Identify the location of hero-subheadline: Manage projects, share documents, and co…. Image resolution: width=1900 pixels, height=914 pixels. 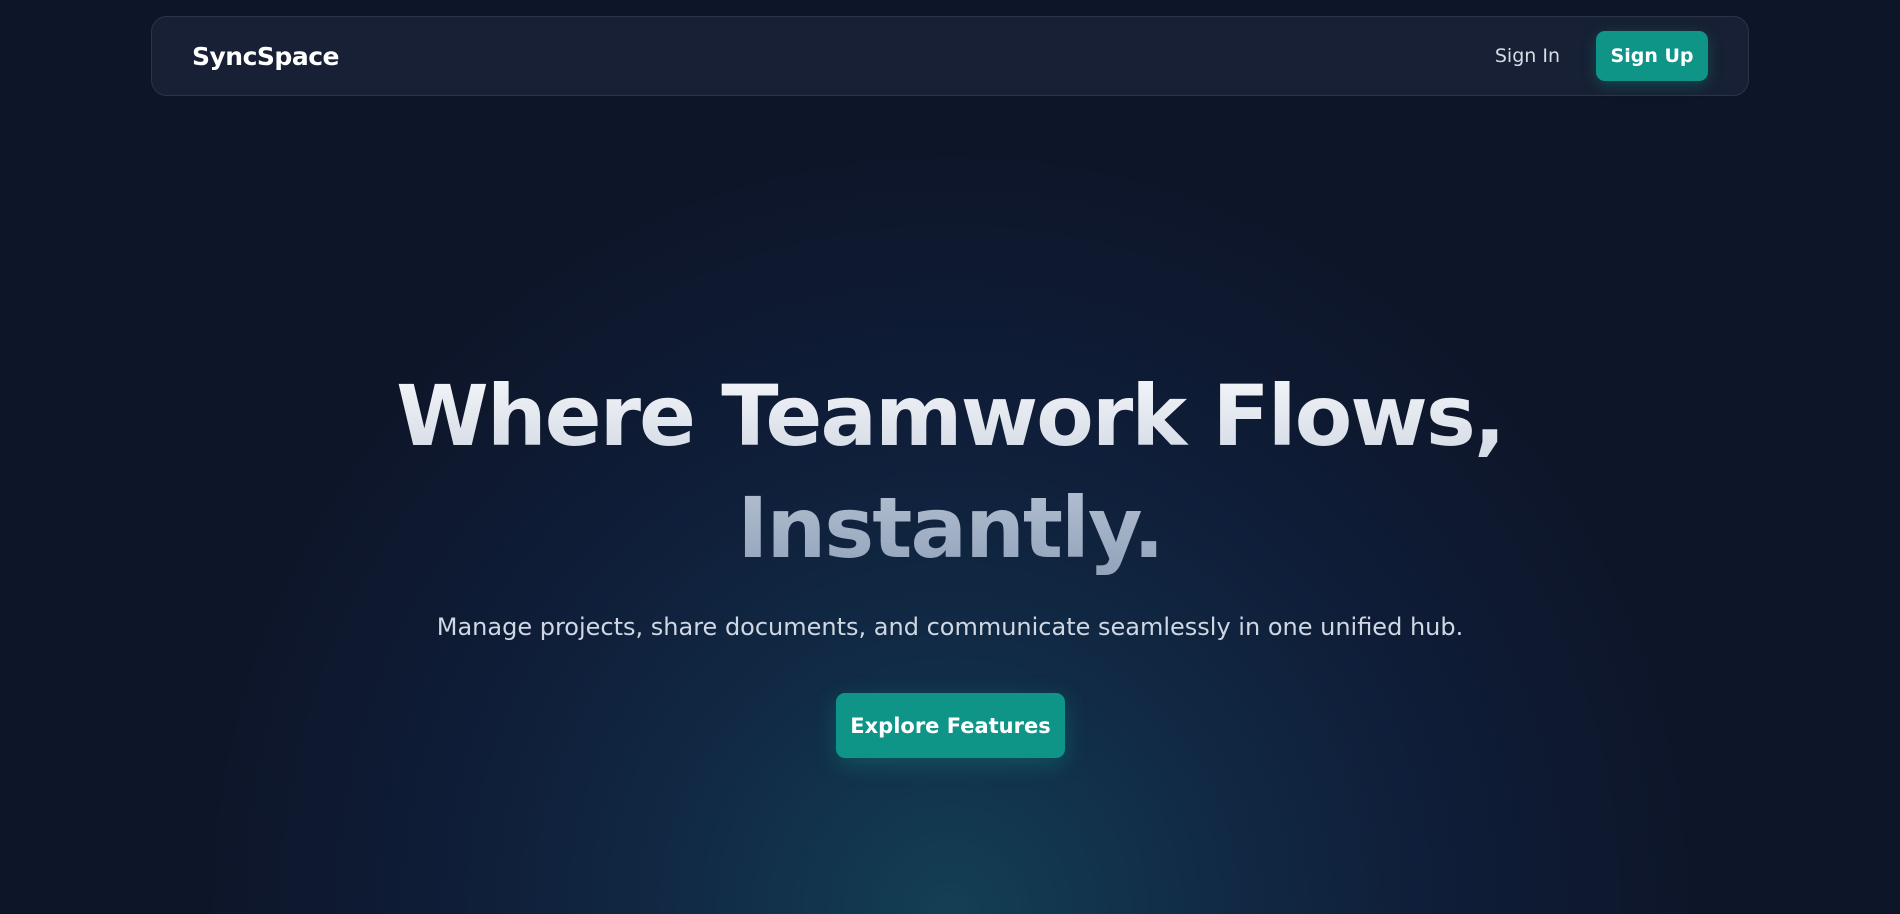
(950, 627).